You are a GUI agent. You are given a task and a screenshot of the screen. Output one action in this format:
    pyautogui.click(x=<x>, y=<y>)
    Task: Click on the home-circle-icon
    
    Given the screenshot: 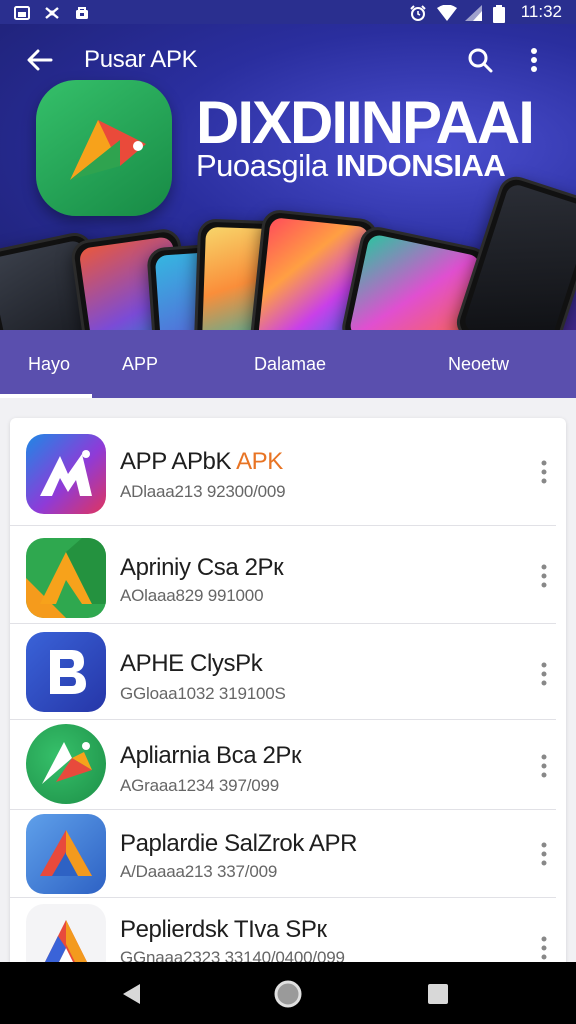 What is the action you would take?
    pyautogui.click(x=288, y=994)
    